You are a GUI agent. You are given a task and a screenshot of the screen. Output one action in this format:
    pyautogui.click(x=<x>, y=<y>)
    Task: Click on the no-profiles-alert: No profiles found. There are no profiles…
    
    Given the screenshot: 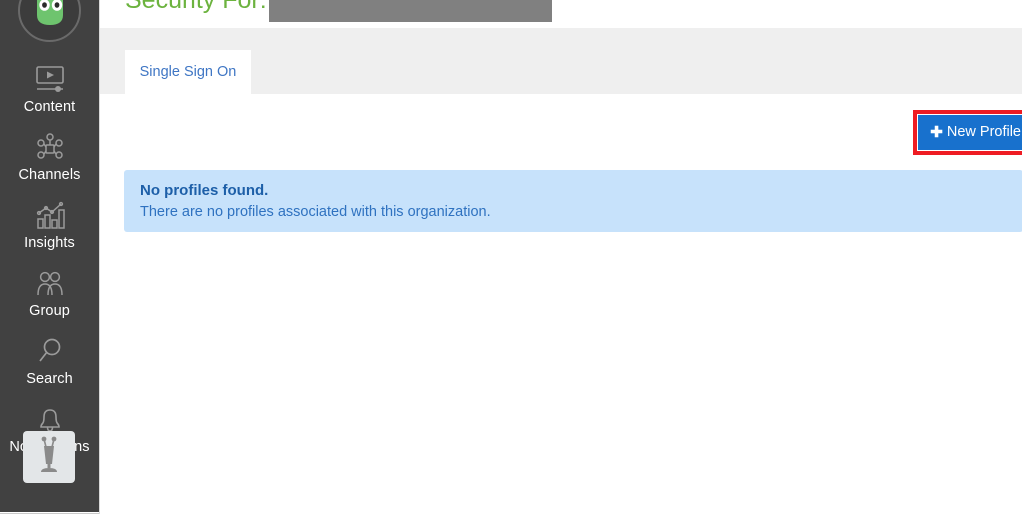 What is the action you would take?
    pyautogui.click(x=573, y=201)
    